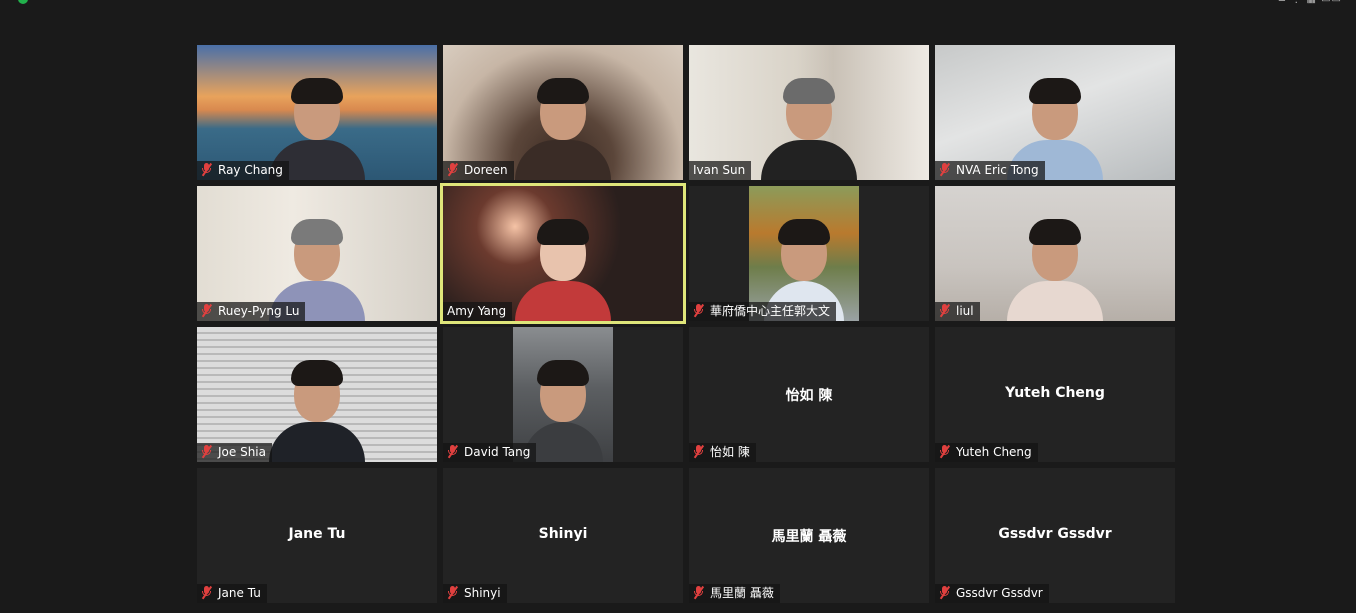 The image size is (1356, 613). I want to click on participant-name-label: liul, so click(957, 311).